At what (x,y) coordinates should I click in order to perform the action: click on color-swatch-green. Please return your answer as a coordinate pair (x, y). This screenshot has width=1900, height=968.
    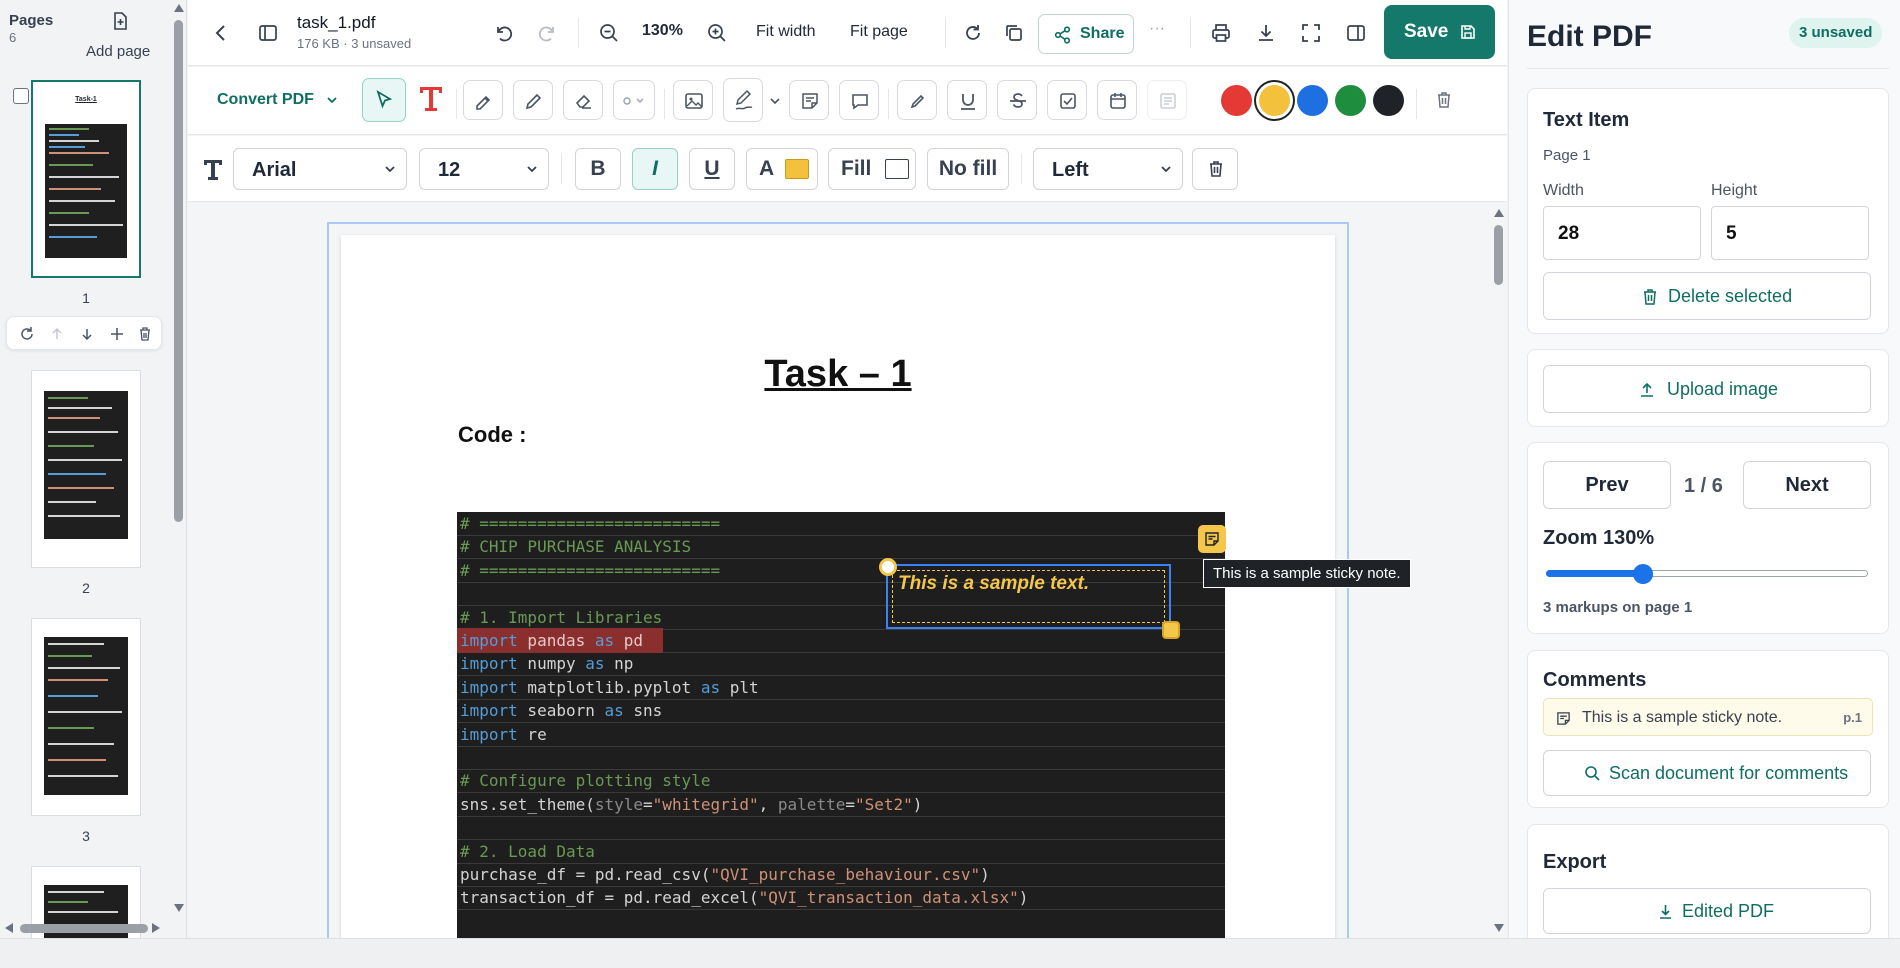
    Looking at the image, I should click on (1350, 100).